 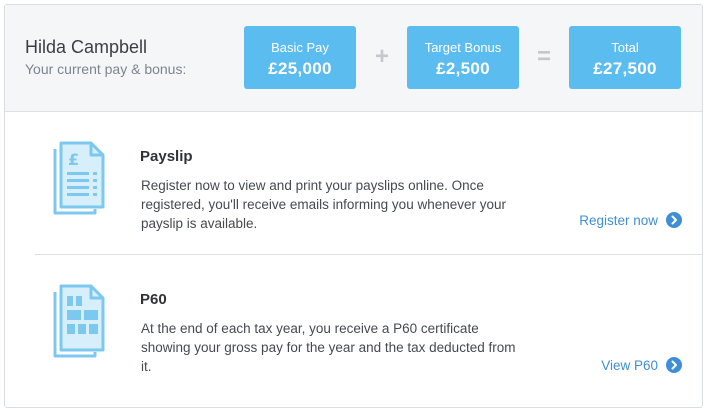 I want to click on target-bonus-value: £2,500, so click(x=463, y=68).